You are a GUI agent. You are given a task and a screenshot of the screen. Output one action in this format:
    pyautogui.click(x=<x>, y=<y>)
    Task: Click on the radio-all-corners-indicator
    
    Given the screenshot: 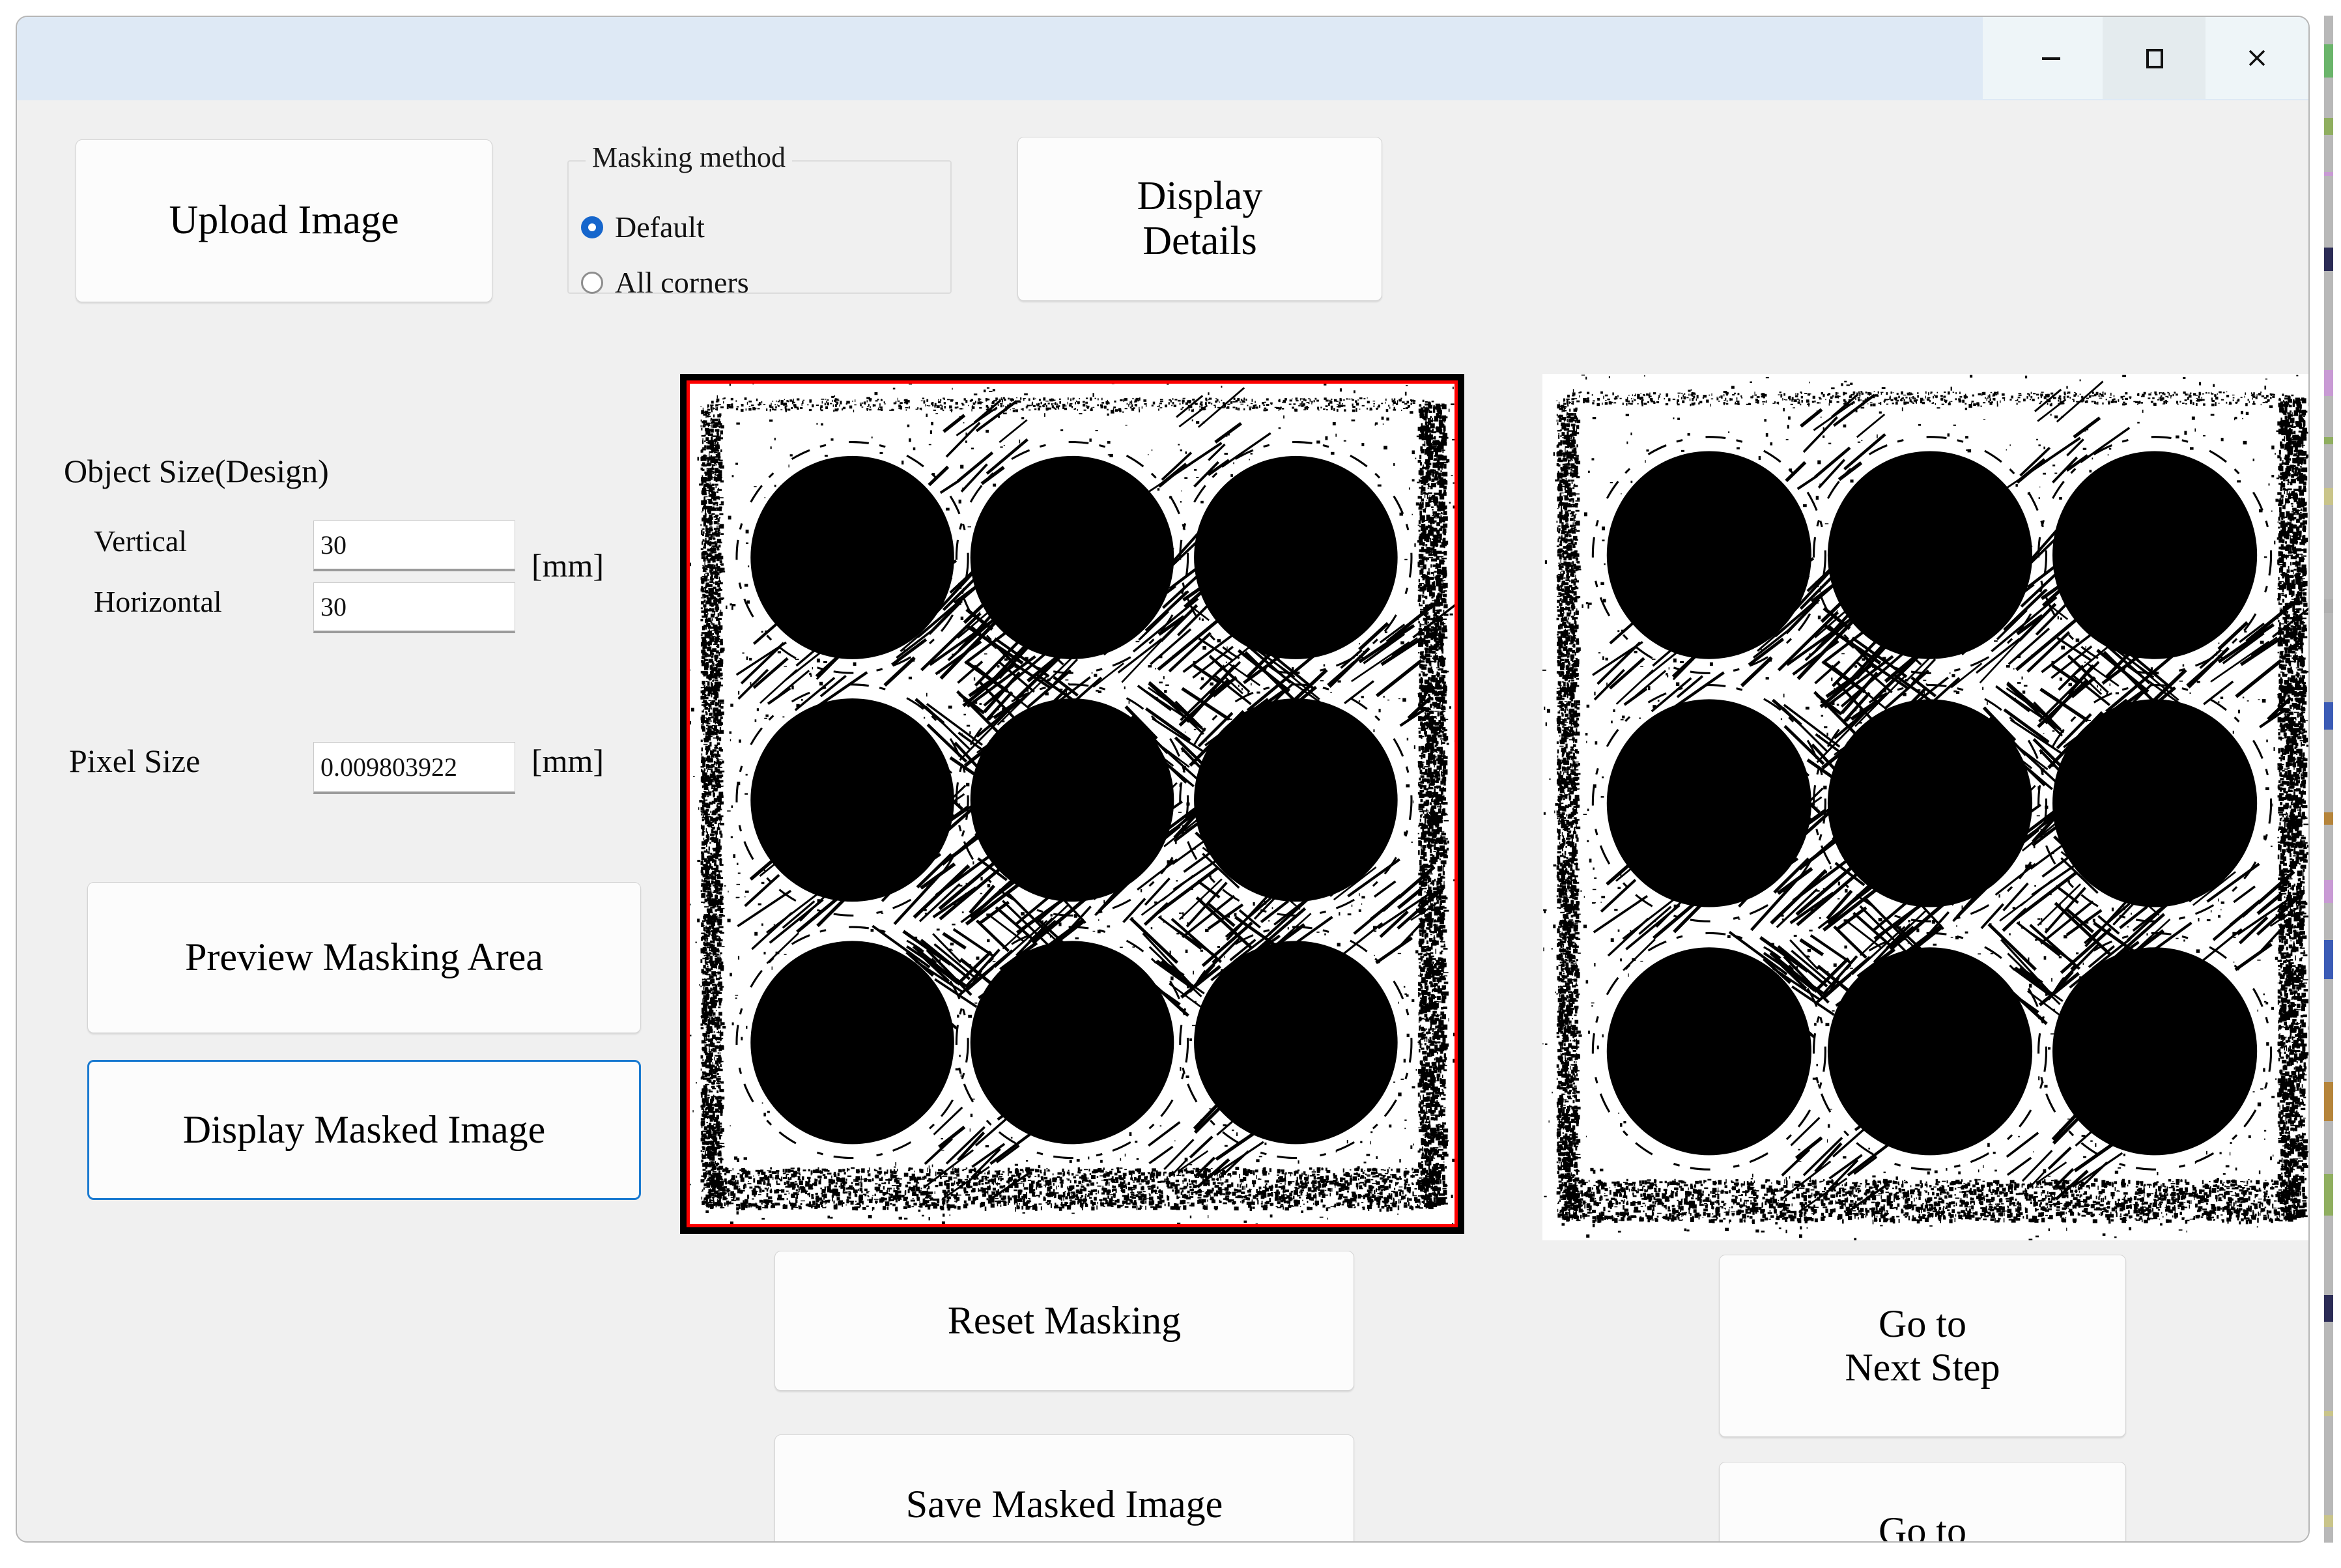 What is the action you would take?
    pyautogui.click(x=592, y=282)
    